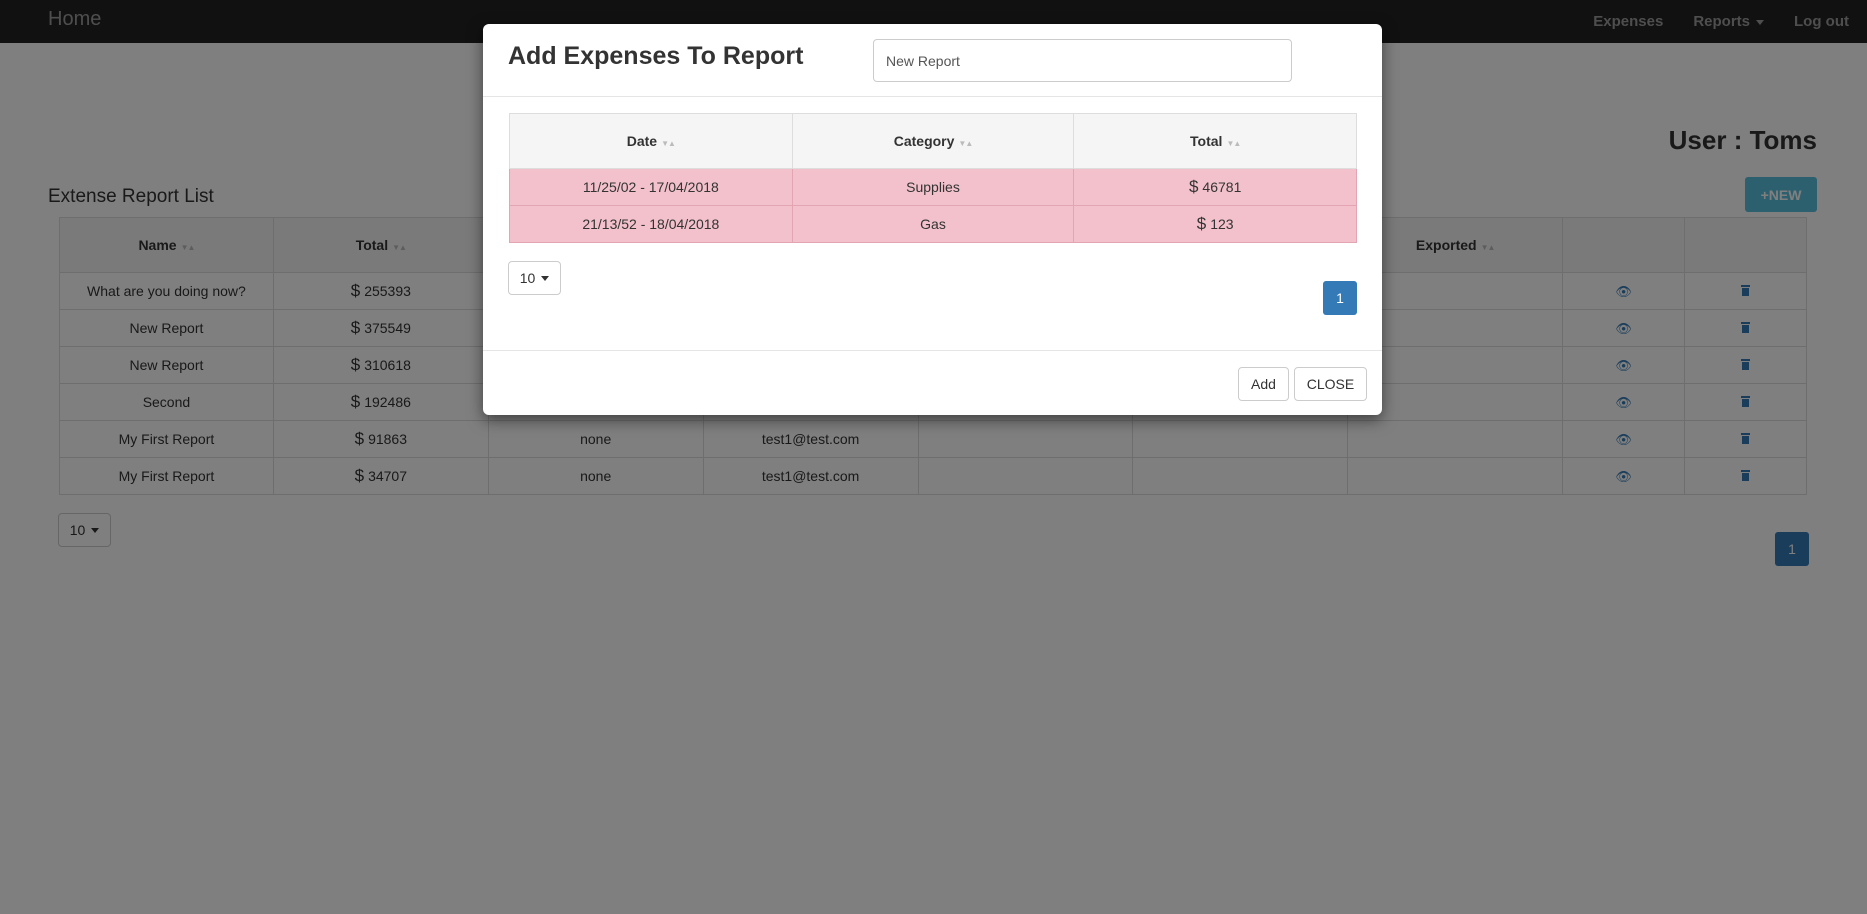 This screenshot has width=1867, height=914. I want to click on column-header-date: Date ▼▲, so click(651, 141).